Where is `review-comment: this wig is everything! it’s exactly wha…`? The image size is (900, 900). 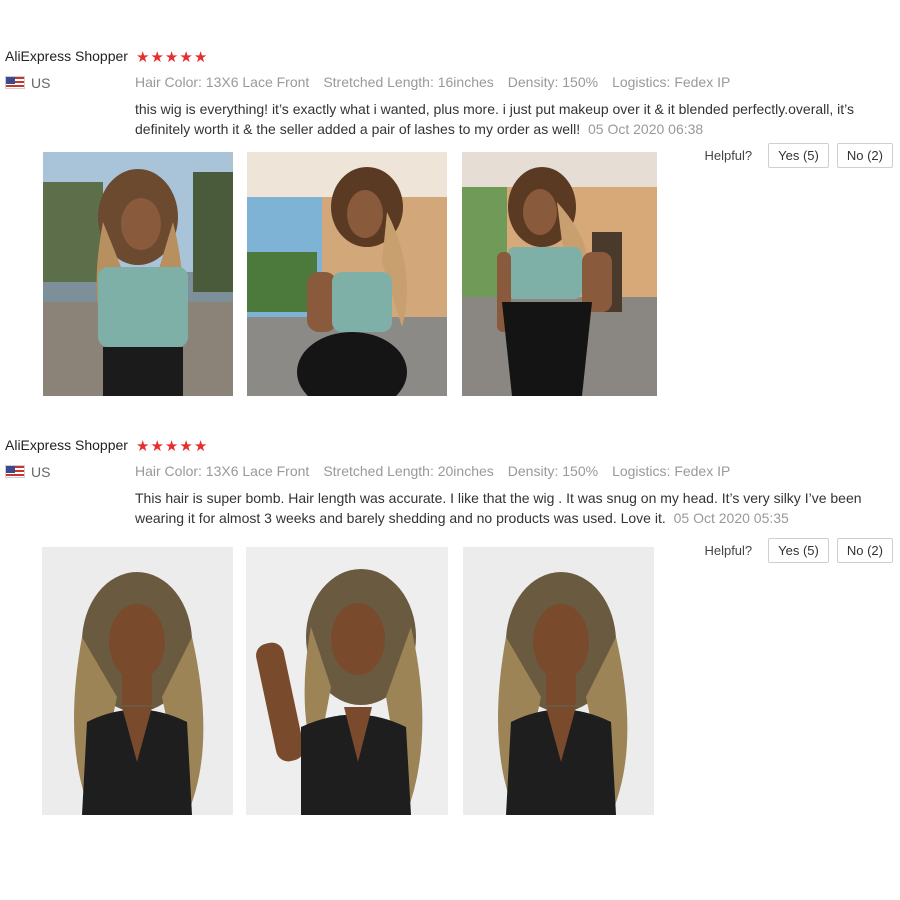
review-comment: this wig is everything! it’s exactly wha… is located at coordinates (510, 119).